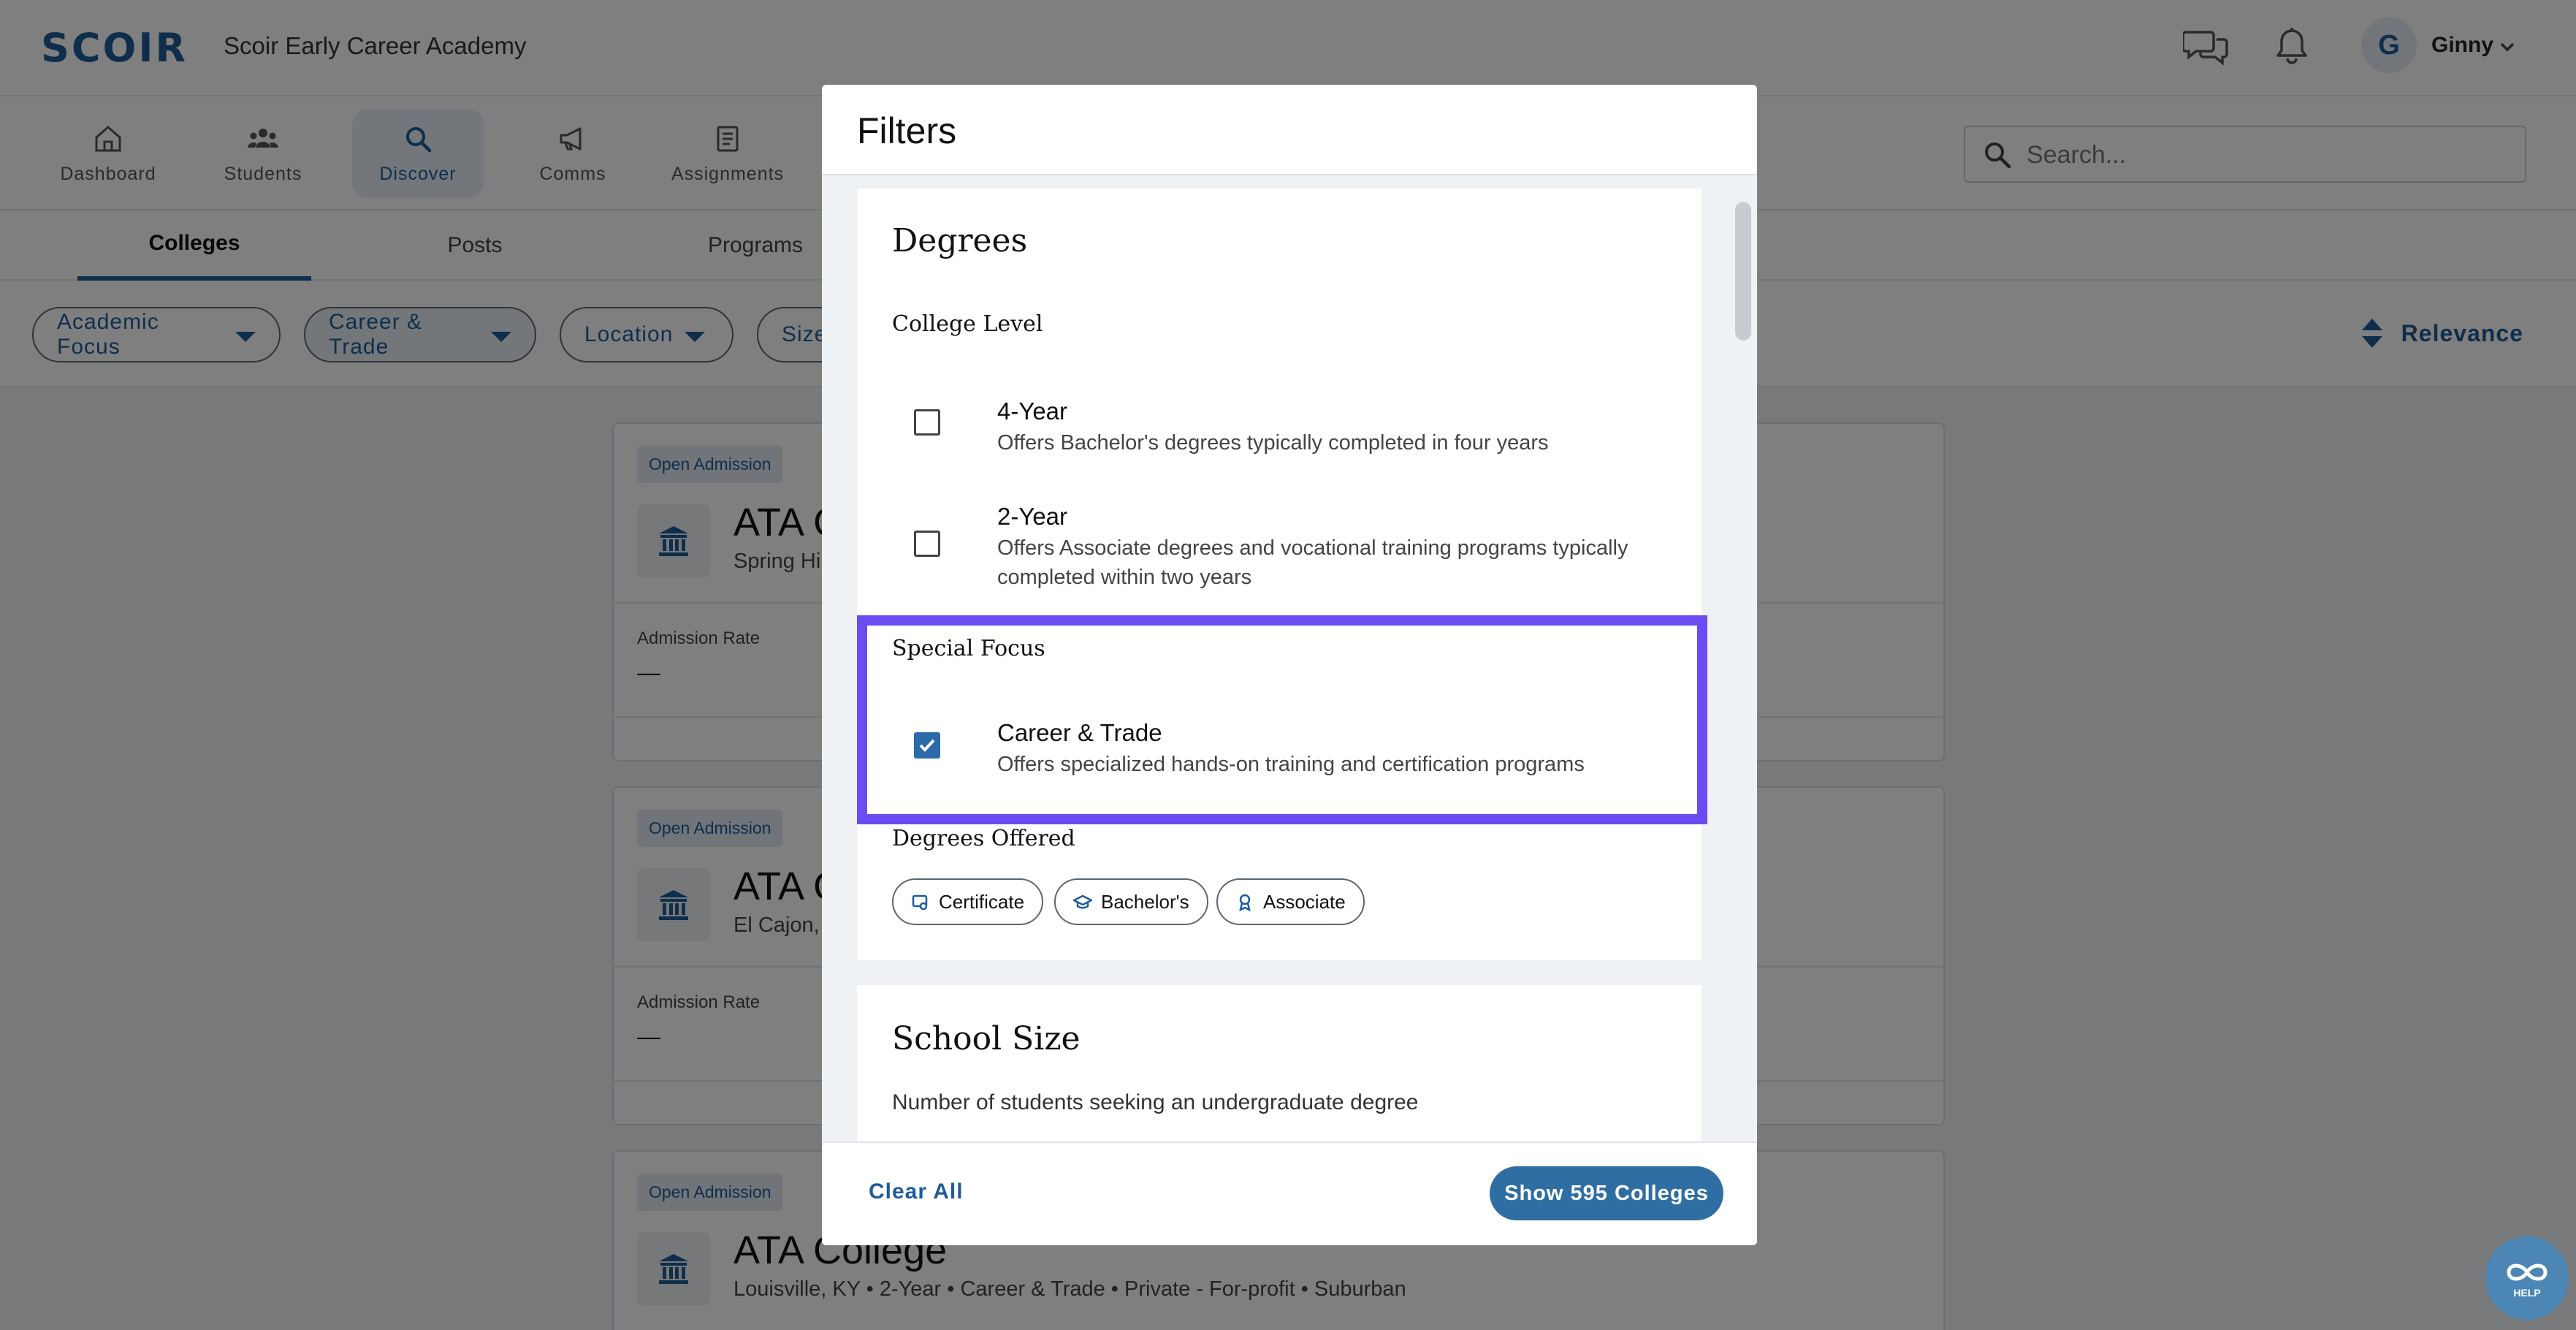  Describe the element at coordinates (2527, 1293) in the screenshot. I see `help-label: HELP` at that location.